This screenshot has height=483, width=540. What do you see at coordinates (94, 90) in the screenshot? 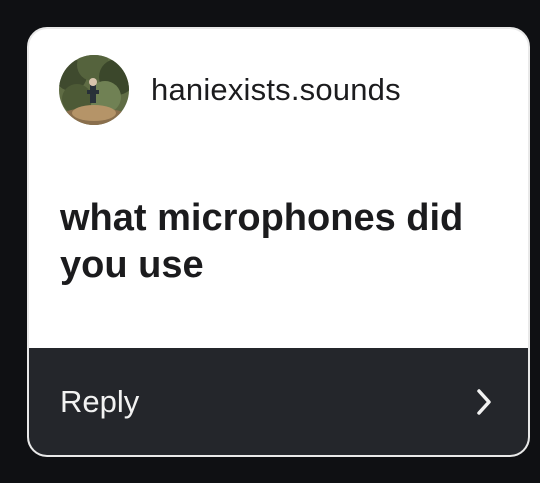
I see `avatar` at bounding box center [94, 90].